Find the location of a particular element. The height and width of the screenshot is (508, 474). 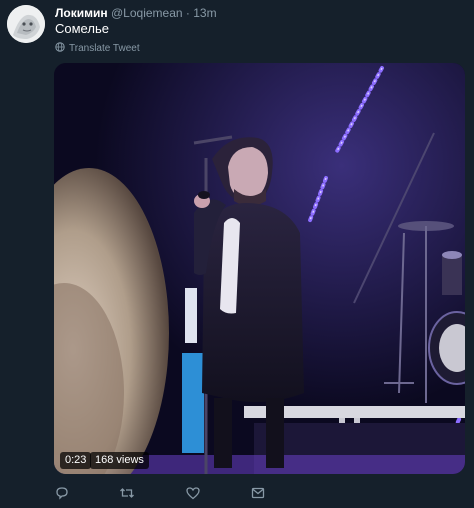

tweet-text: Сомелье is located at coordinates (82, 28).